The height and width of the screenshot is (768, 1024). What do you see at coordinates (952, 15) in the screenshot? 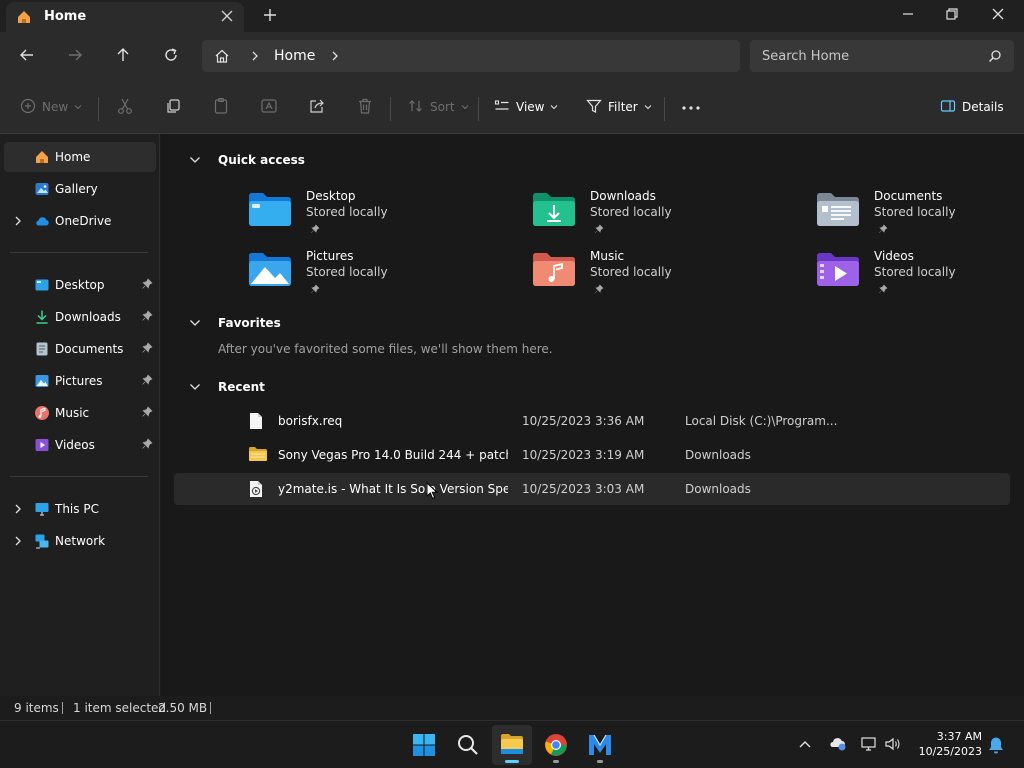
I see `restore-icon` at bounding box center [952, 15].